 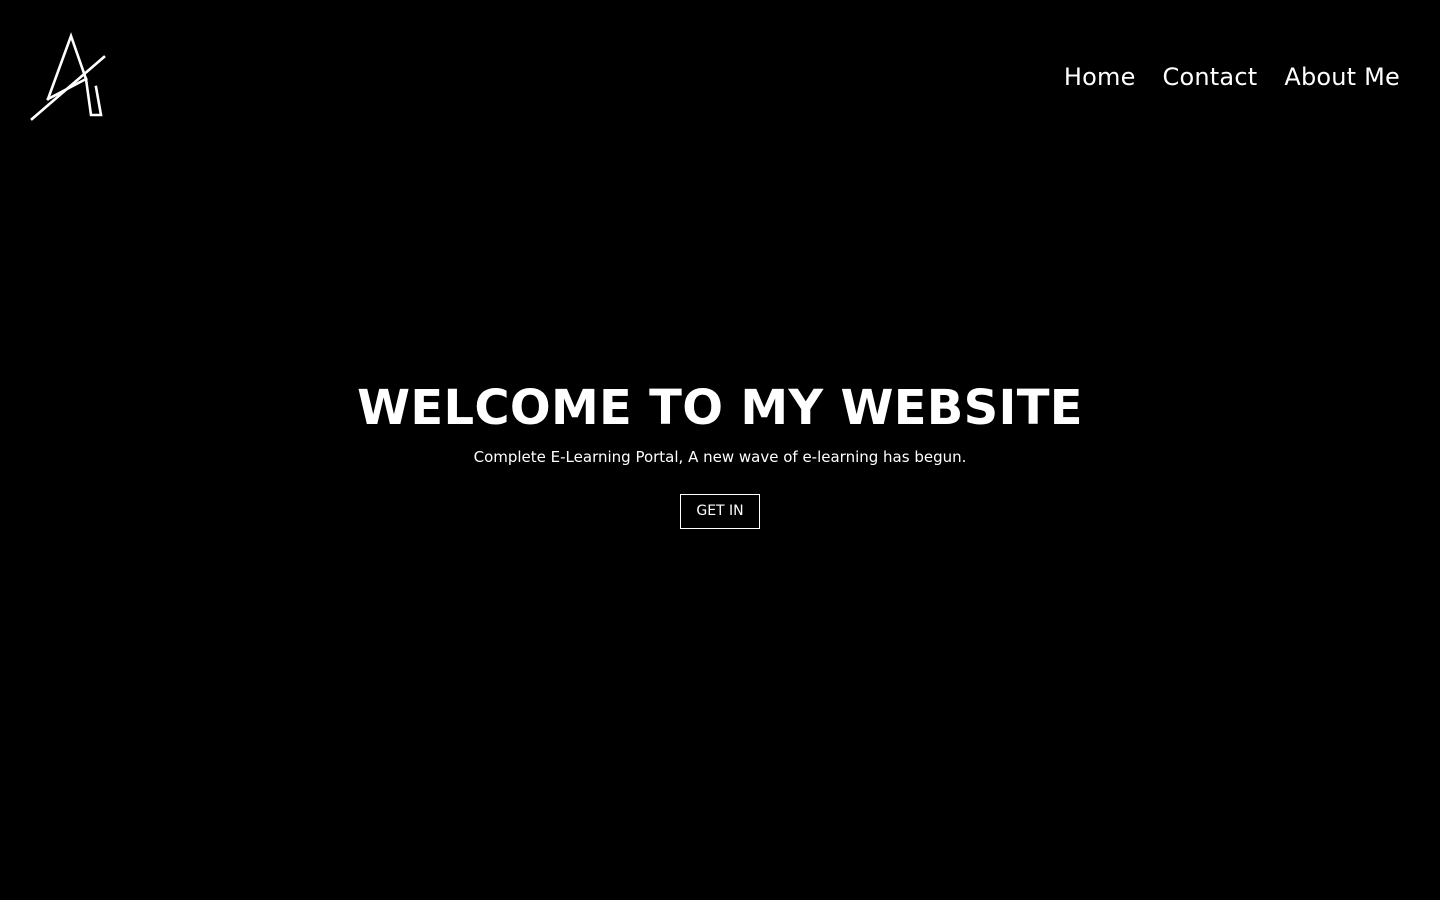 What do you see at coordinates (720, 408) in the screenshot?
I see `hero-title: WELCOME TO MY WEBSITE` at bounding box center [720, 408].